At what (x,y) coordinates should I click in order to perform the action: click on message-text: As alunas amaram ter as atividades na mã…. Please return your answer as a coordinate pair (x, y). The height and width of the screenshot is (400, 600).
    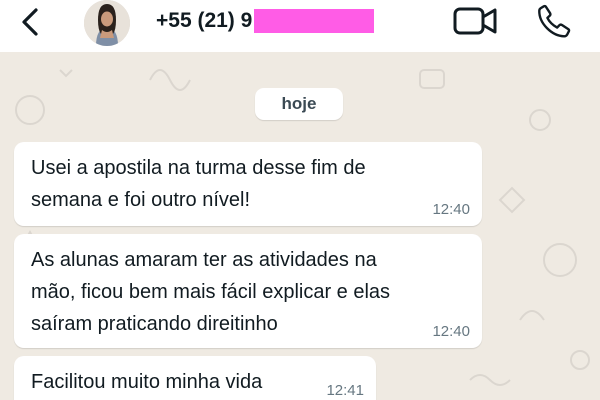
    Looking at the image, I should click on (211, 292).